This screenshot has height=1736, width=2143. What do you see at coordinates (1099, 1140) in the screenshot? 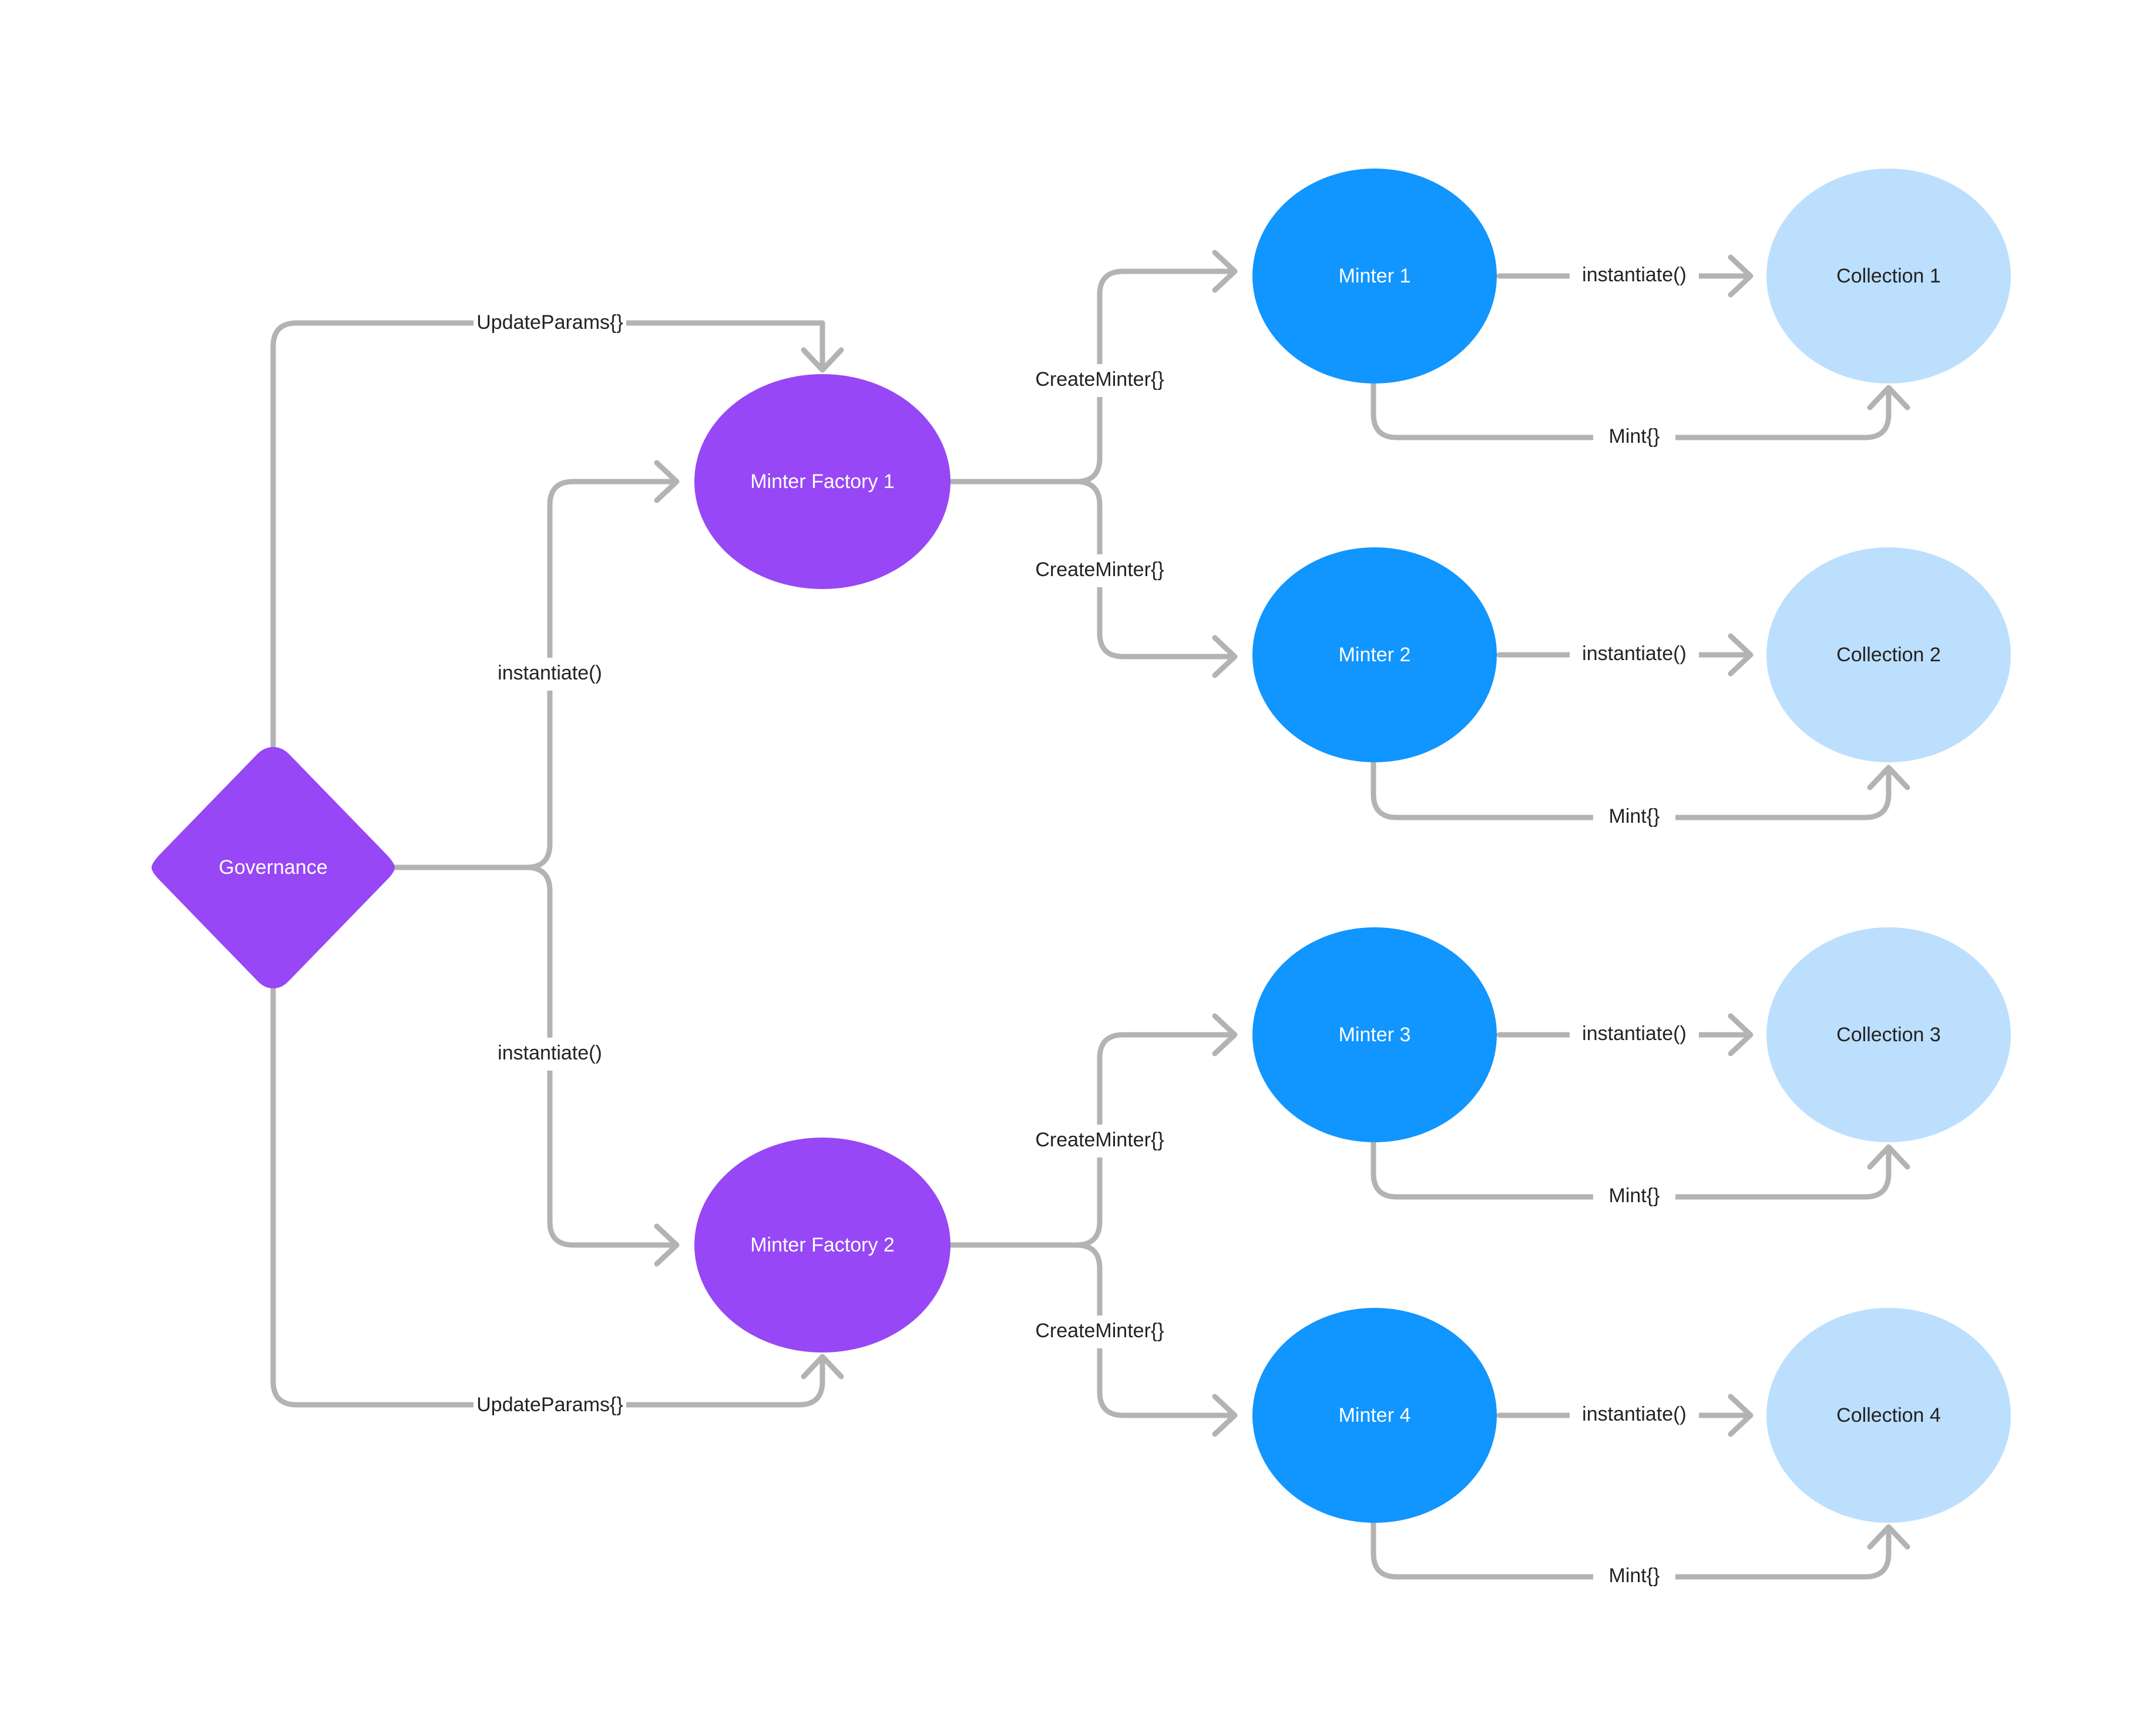
I see `edge-label-createminter-3: CreateMinter{}` at bounding box center [1099, 1140].